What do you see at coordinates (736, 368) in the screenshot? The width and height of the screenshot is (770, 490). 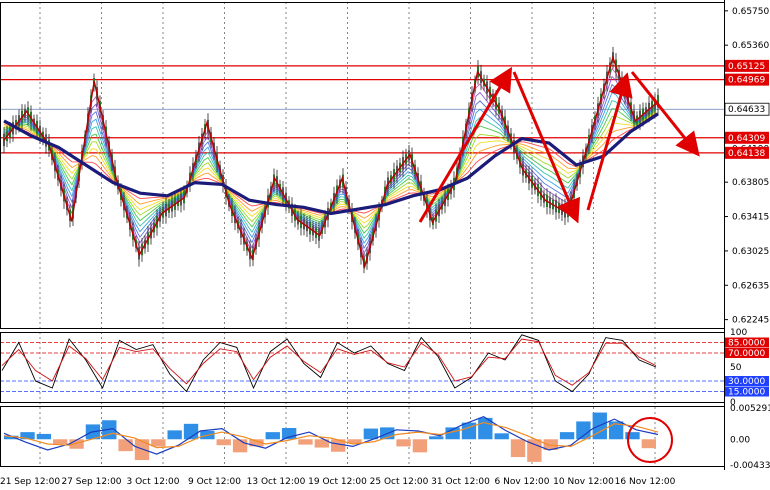 I see `stochastic-y-tick: 50` at bounding box center [736, 368].